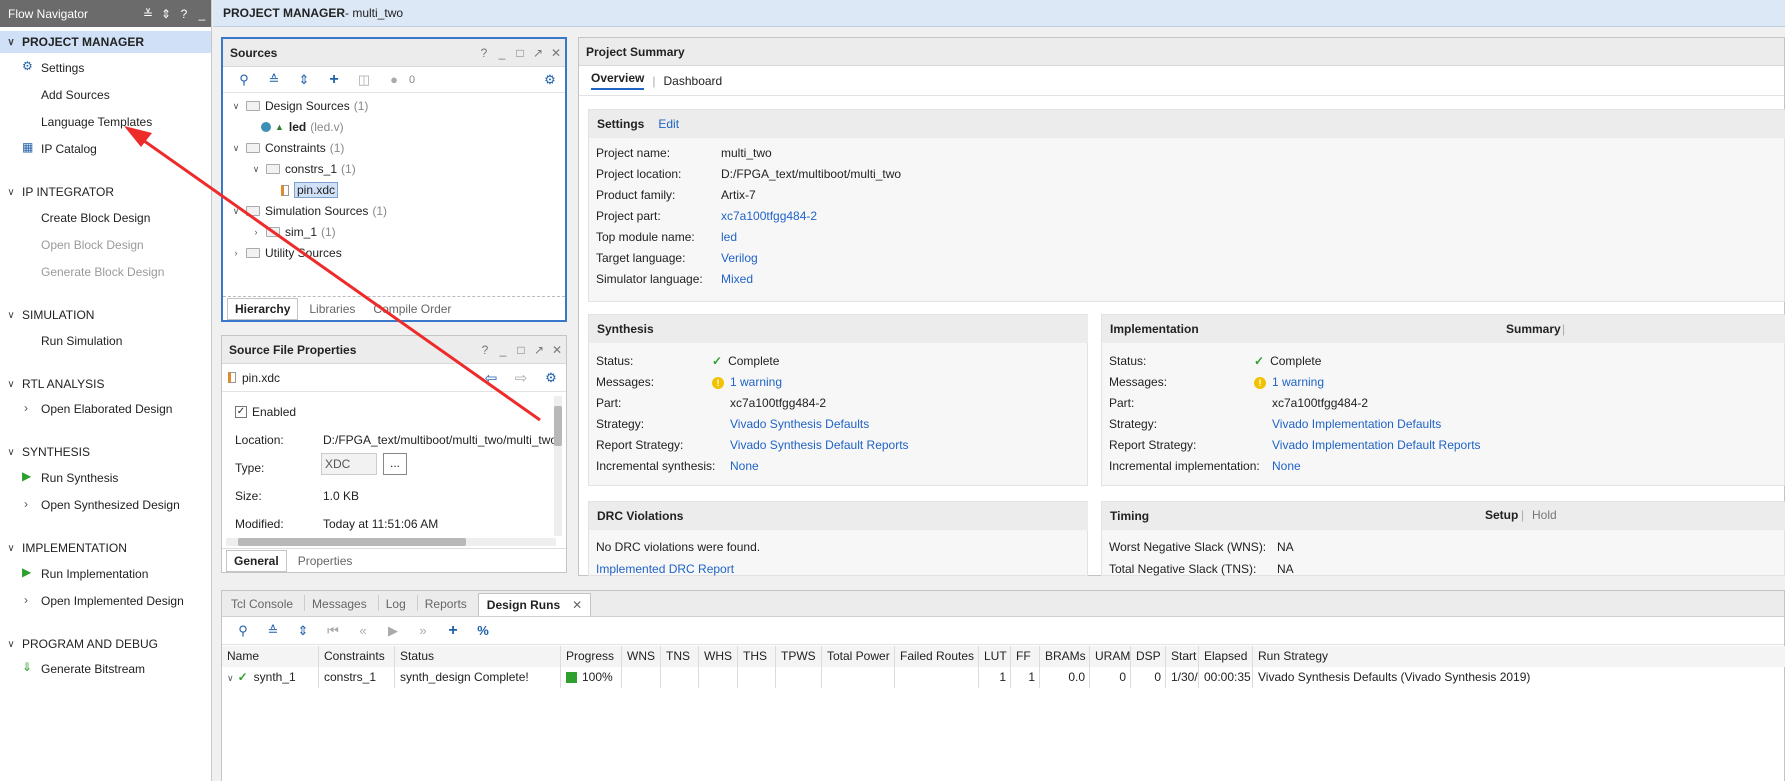 Image resolution: width=1785 pixels, height=781 pixels. Describe the element at coordinates (105, 644) in the screenshot. I see `nav-section-program-and-debug: ∨ PROGRAM AND DEBUG` at that location.